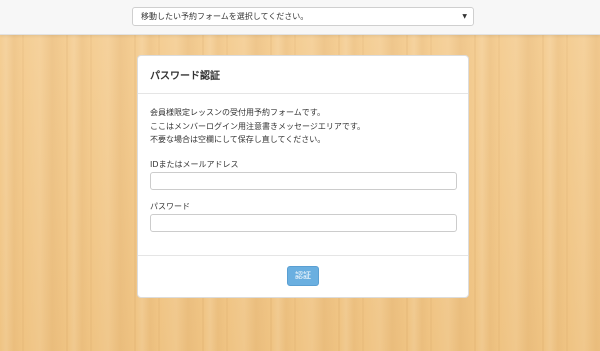  What do you see at coordinates (303, 181) in the screenshot?
I see `id-input` at bounding box center [303, 181].